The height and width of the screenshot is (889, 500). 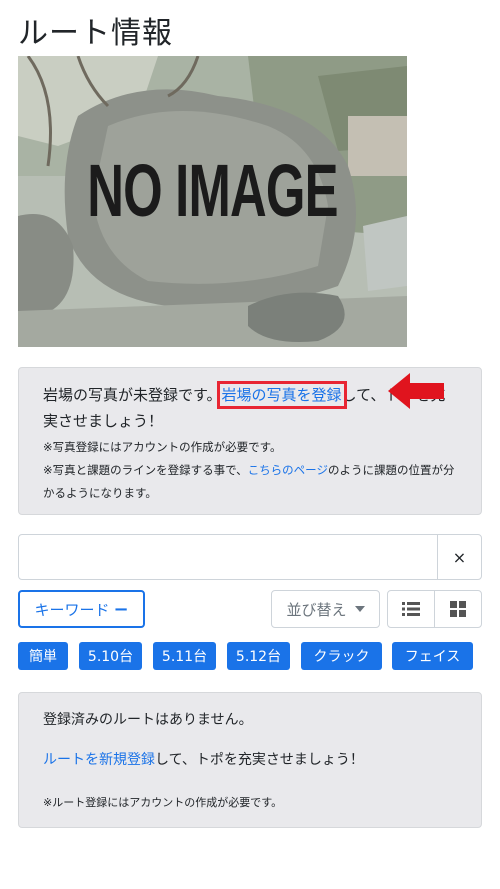 What do you see at coordinates (99, 760) in the screenshot?
I see `register-route-link: ルートを新規登録` at bounding box center [99, 760].